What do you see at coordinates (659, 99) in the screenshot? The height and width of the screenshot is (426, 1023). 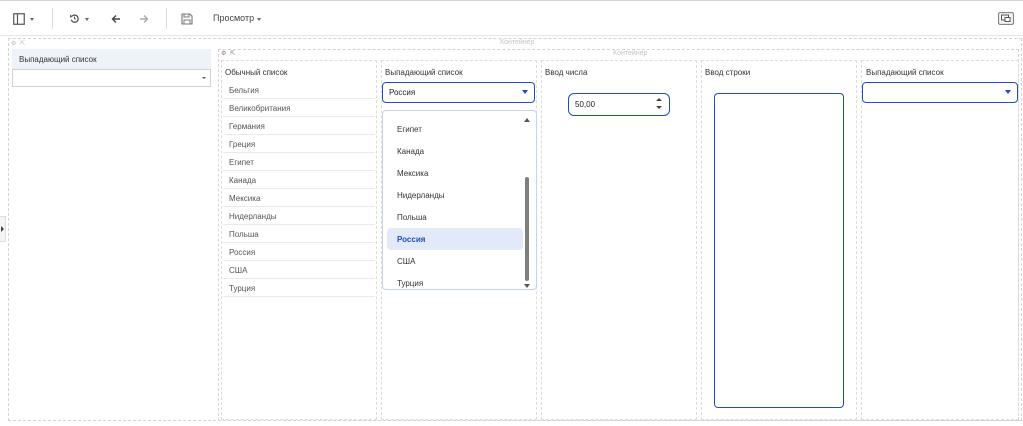 I see `spin-up-icon` at bounding box center [659, 99].